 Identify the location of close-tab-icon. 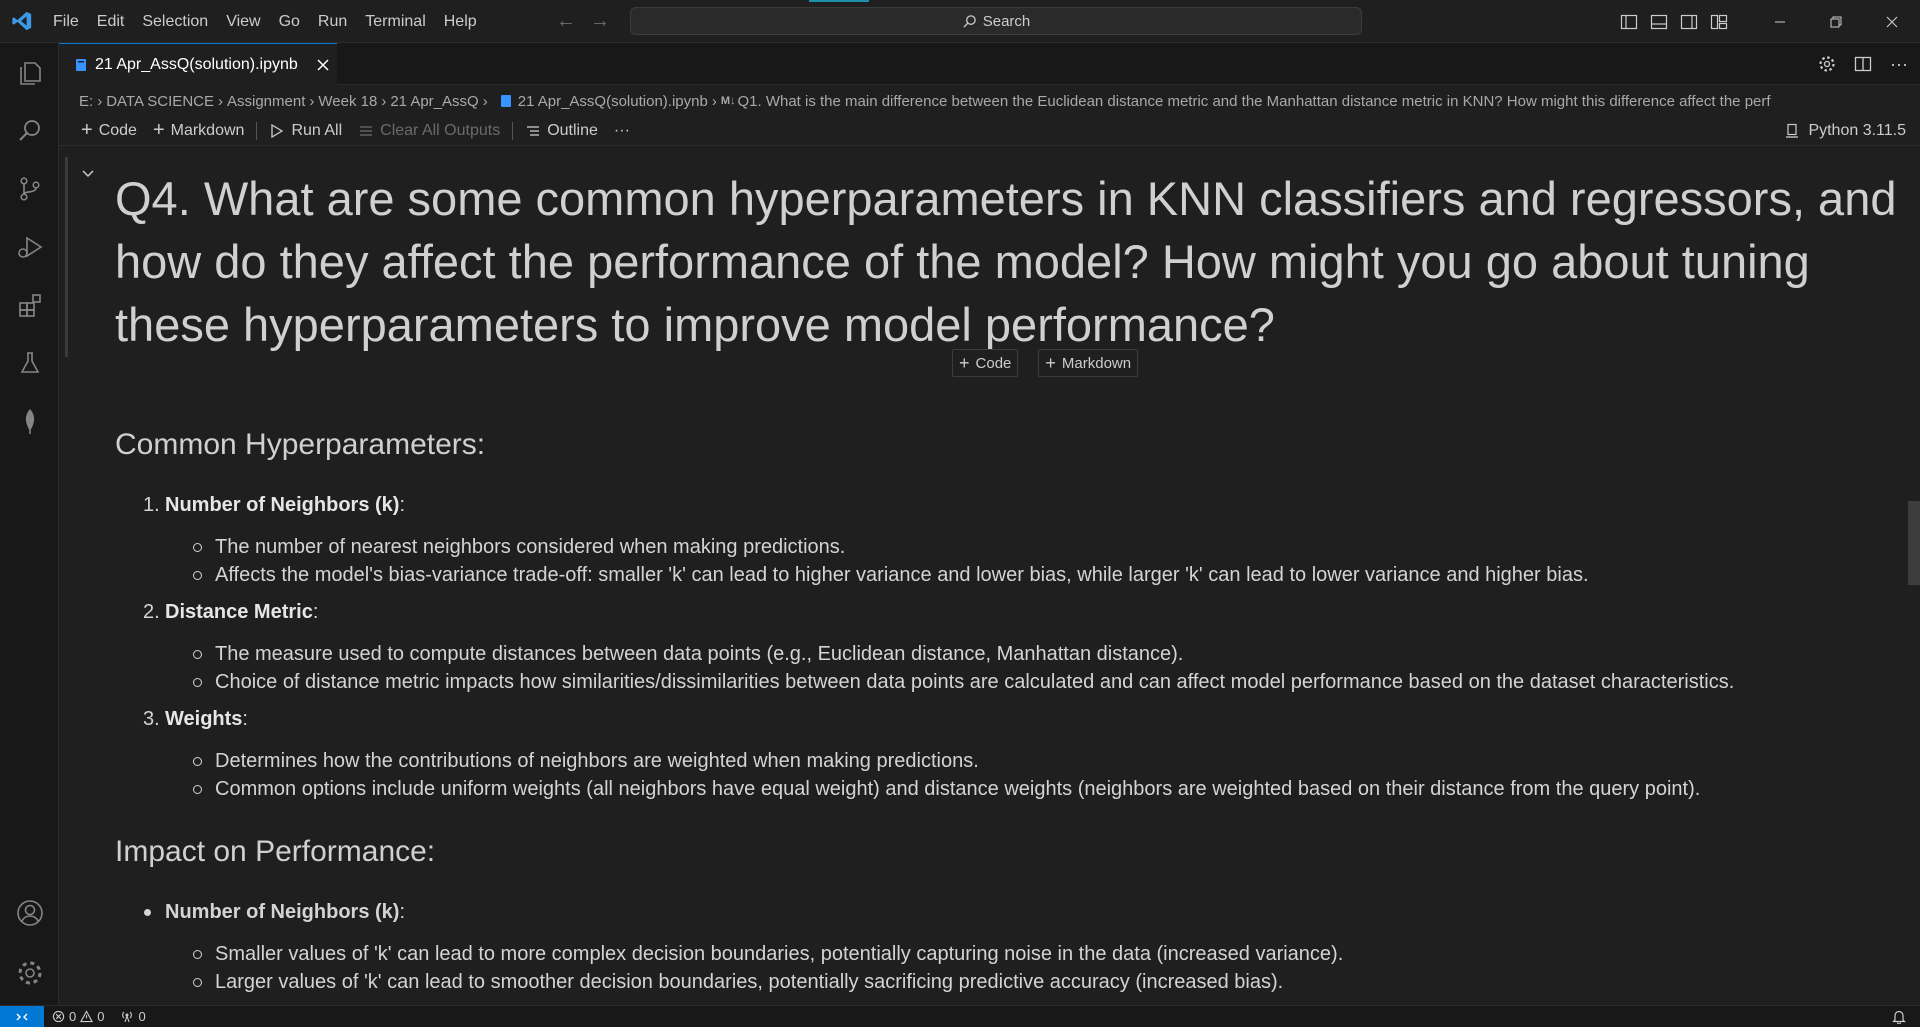
(323, 65).